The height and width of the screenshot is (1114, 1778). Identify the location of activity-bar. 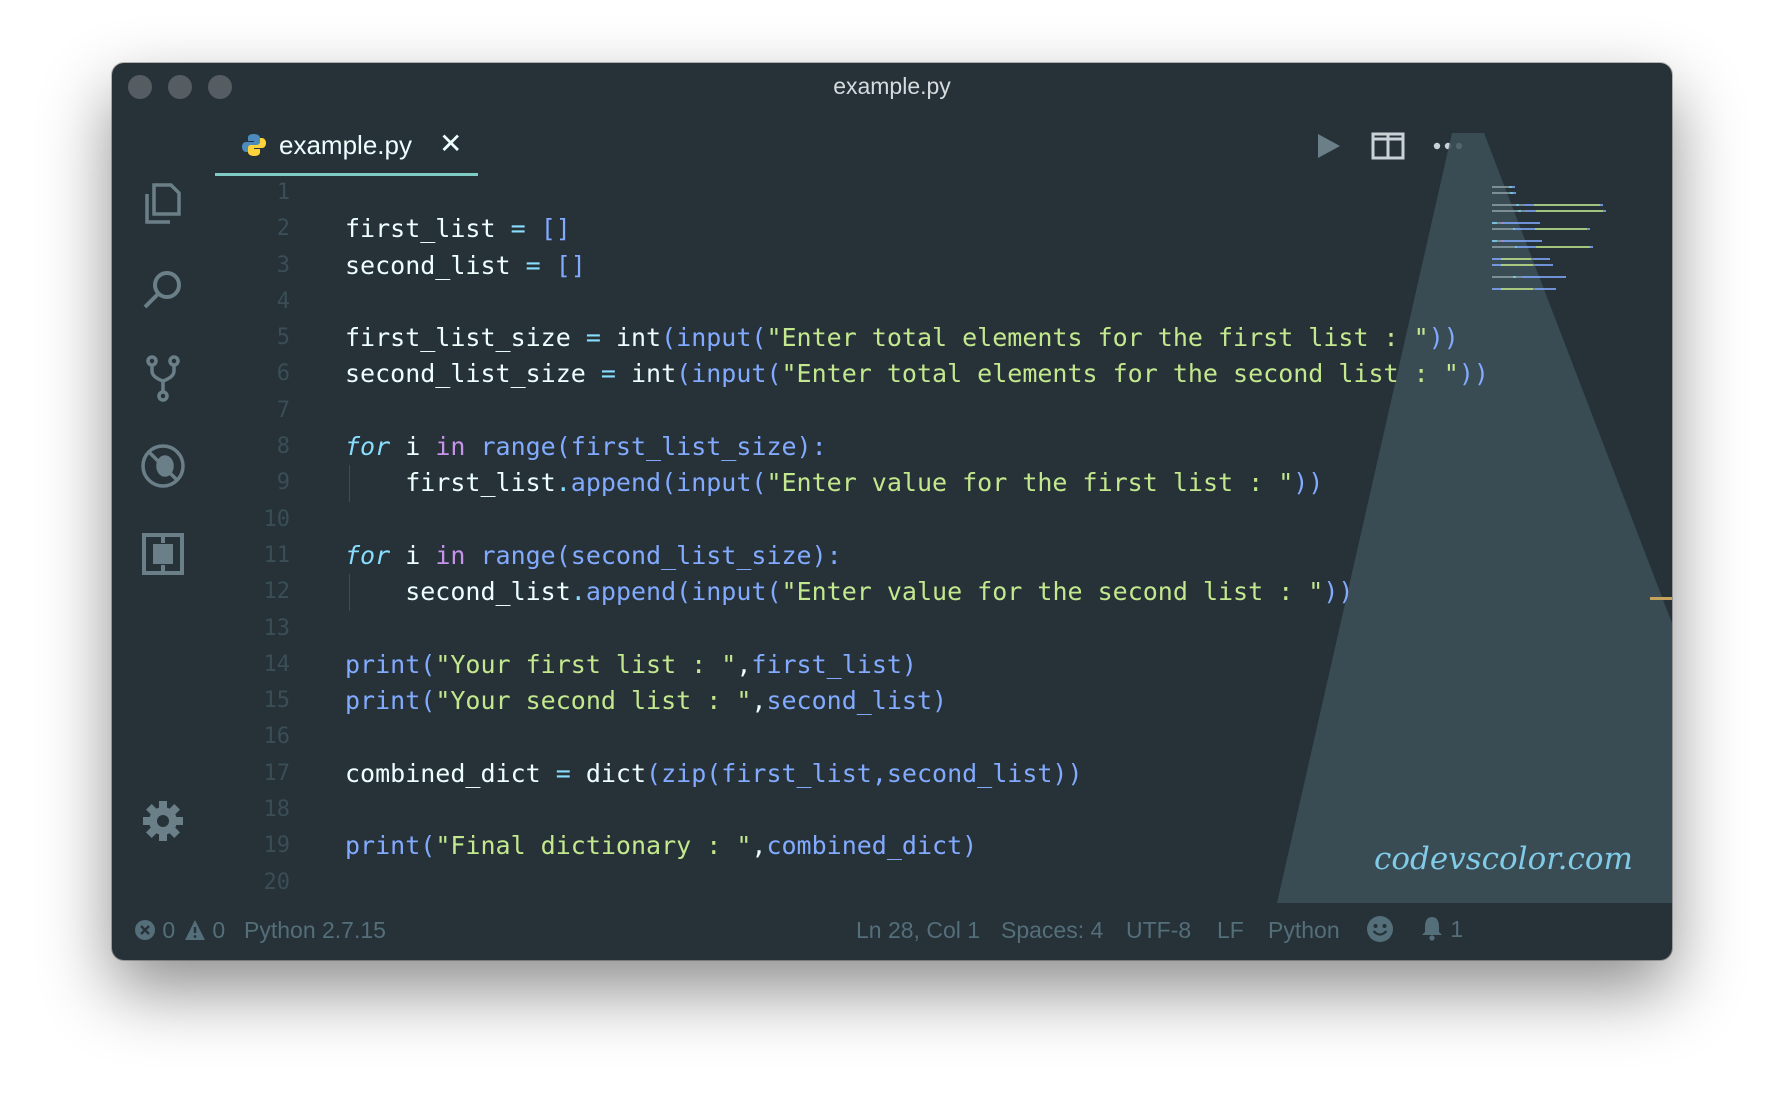
(162, 508).